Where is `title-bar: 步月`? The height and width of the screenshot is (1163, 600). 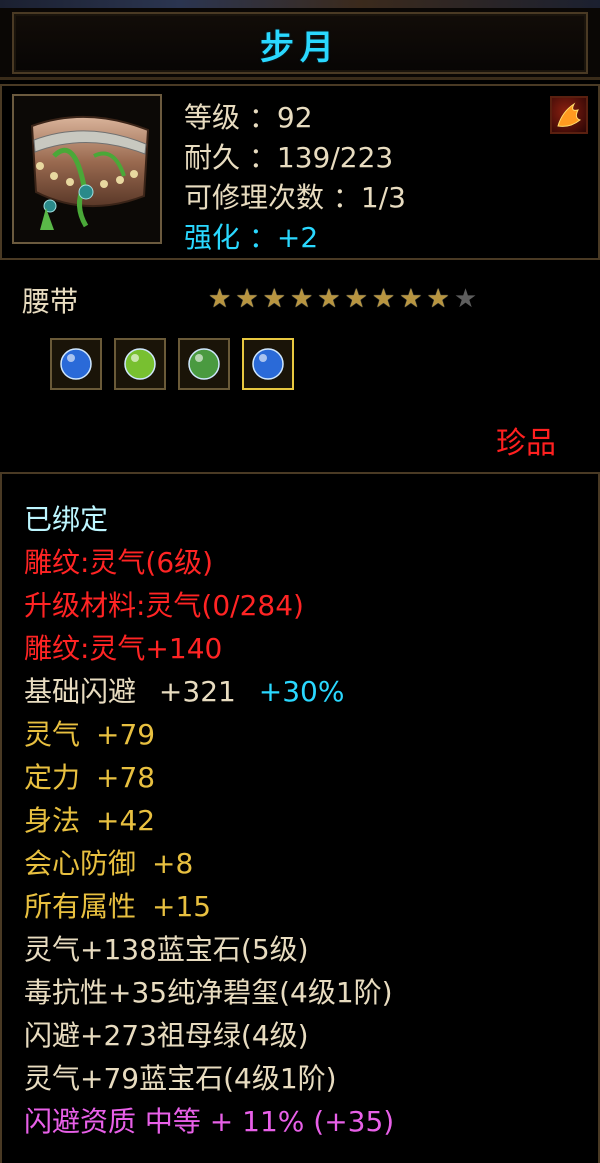
title-bar: 步月 is located at coordinates (300, 40).